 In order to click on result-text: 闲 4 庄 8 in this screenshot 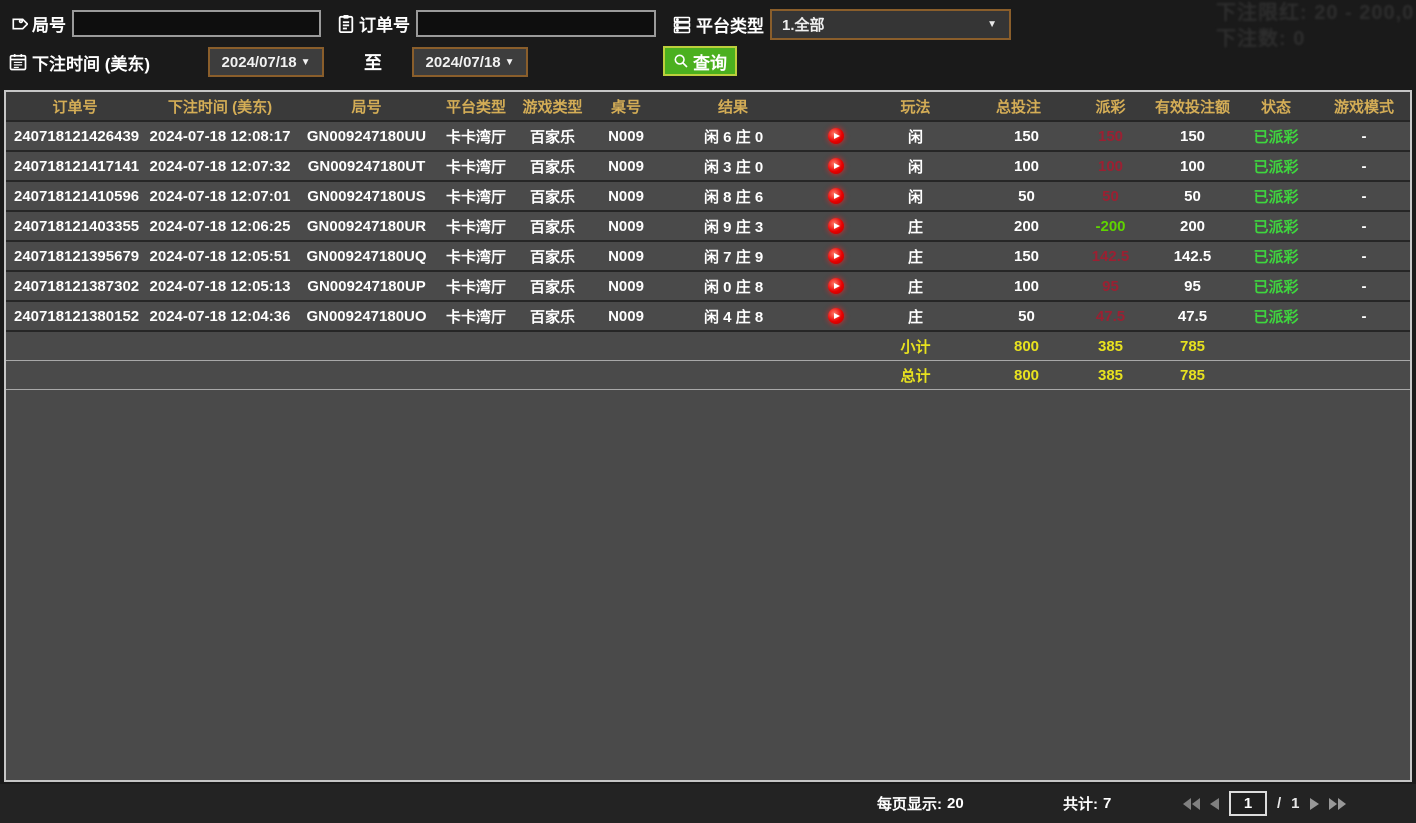, I will do `click(734, 317)`.